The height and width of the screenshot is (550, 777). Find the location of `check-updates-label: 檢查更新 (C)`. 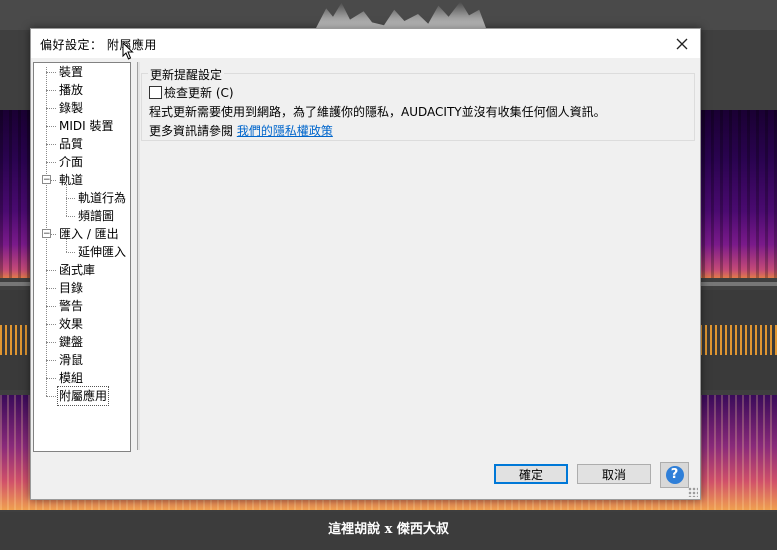

check-updates-label: 檢查更新 (C) is located at coordinates (199, 92).